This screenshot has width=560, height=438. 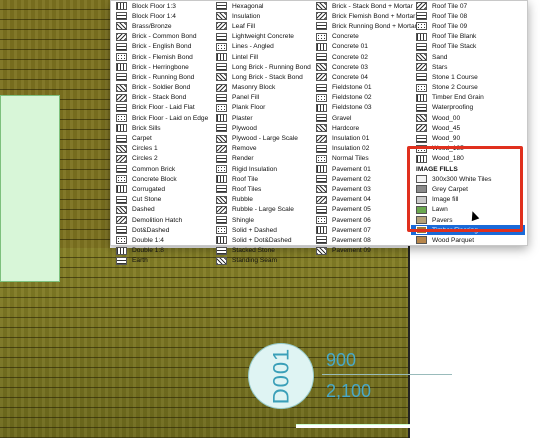 What do you see at coordinates (361, 149) in the screenshot?
I see `fill-menu-item: Insulation 02` at bounding box center [361, 149].